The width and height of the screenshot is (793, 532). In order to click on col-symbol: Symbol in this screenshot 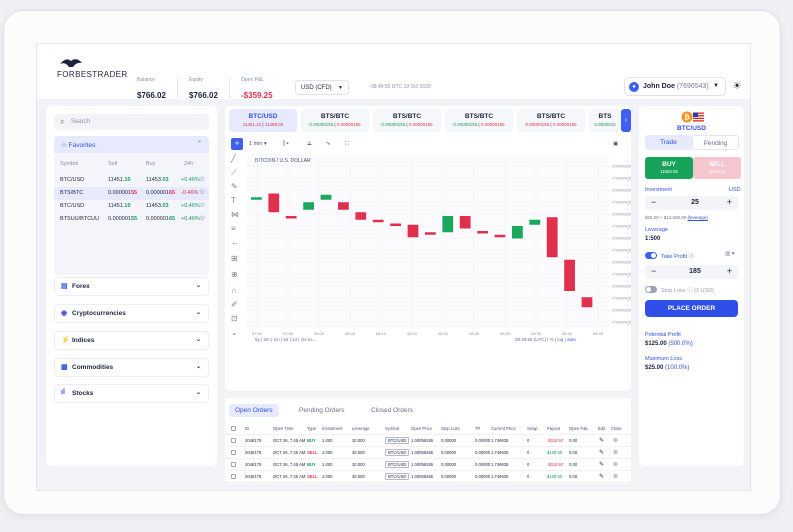, I will do `click(392, 428)`.